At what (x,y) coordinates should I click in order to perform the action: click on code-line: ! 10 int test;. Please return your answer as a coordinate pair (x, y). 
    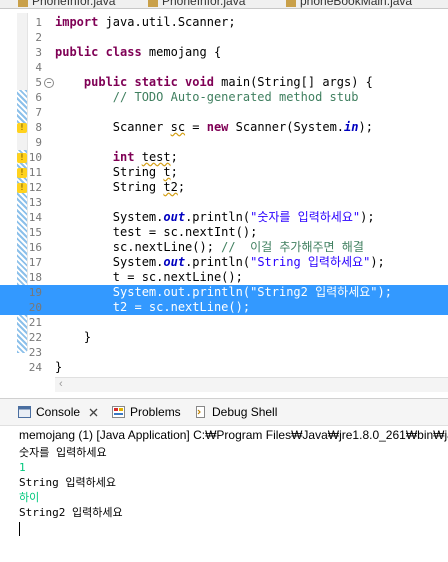
    Looking at the image, I should click on (224, 157).